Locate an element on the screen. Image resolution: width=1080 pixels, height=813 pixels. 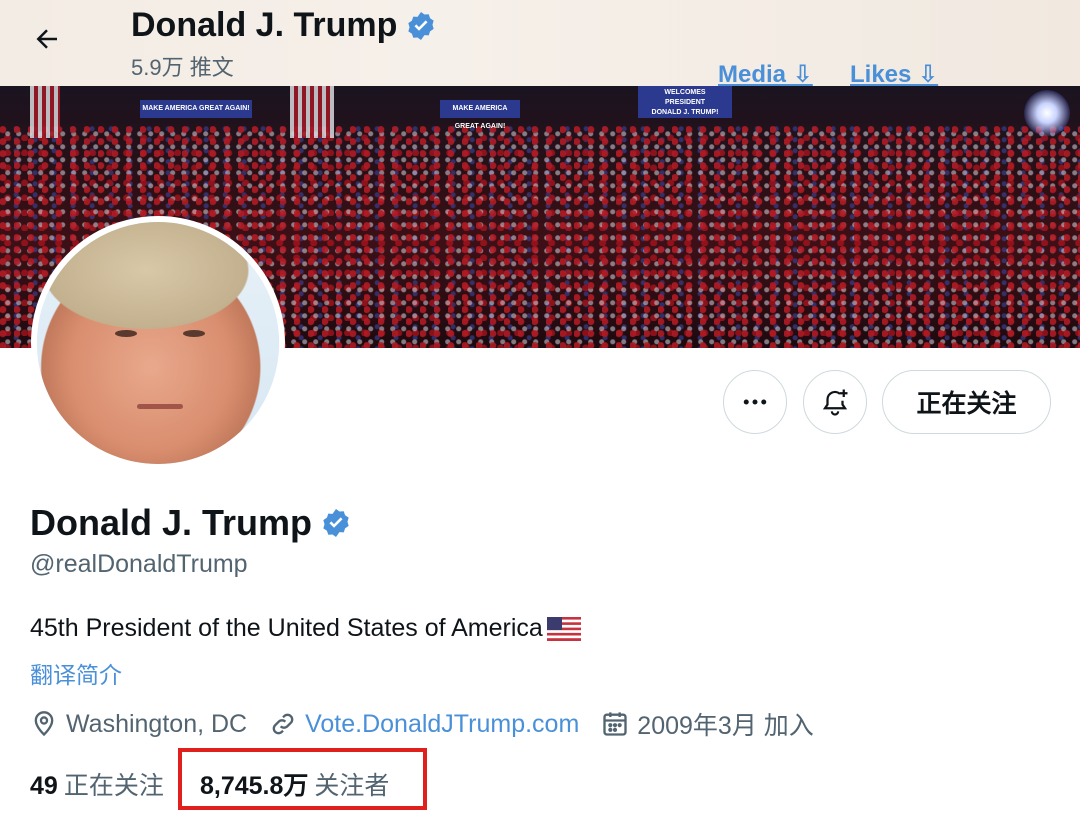
media-link: Media ⇩ is located at coordinates (765, 74).